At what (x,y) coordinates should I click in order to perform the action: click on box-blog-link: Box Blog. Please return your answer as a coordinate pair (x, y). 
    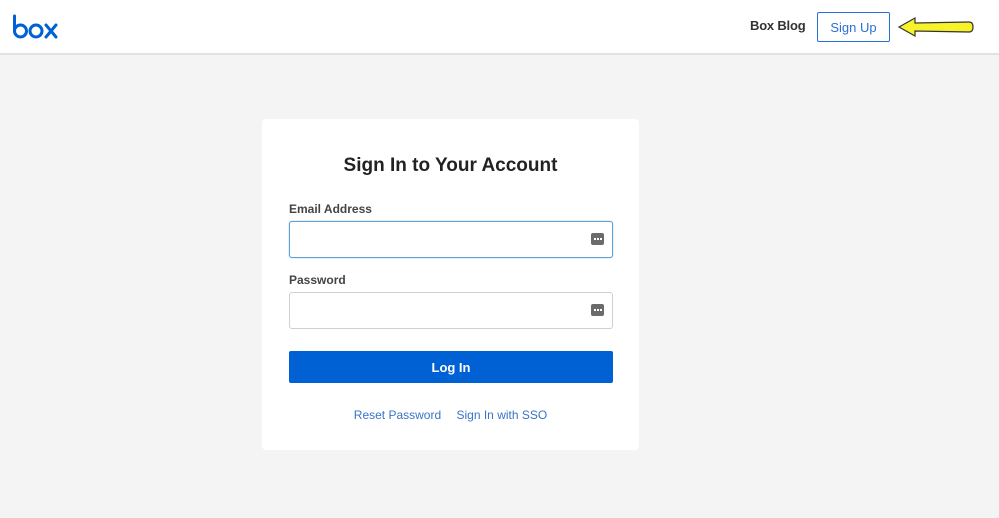
    Looking at the image, I should click on (778, 25).